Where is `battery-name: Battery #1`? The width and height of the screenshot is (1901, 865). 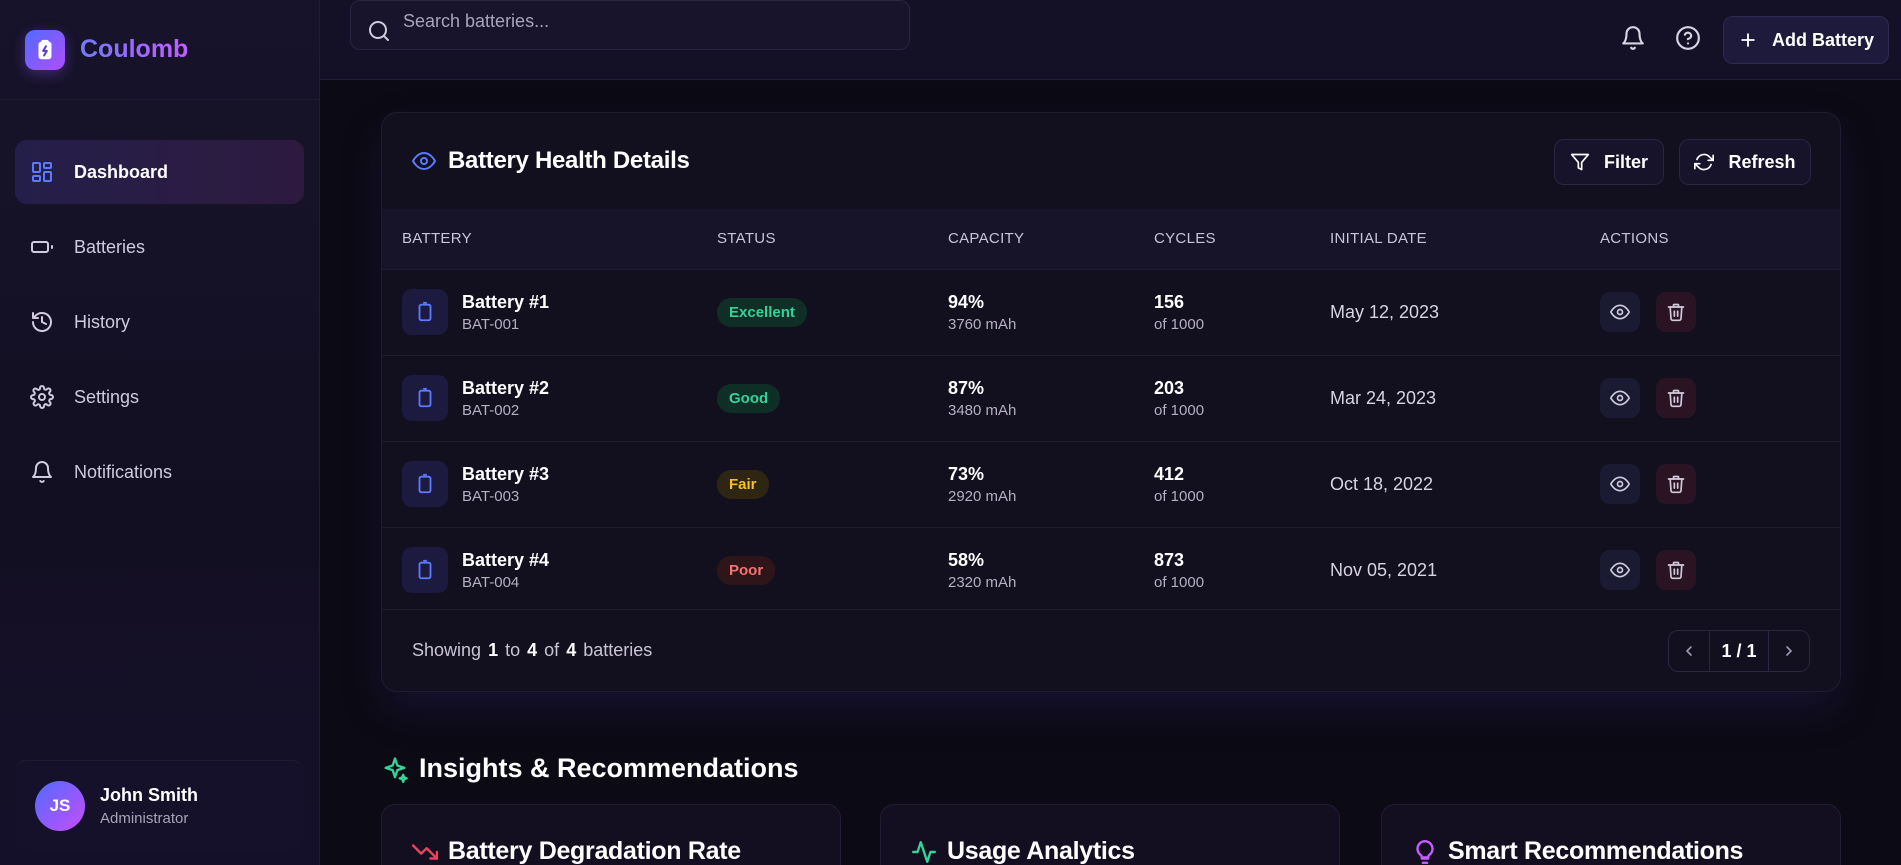
battery-name: Battery #1 is located at coordinates (506, 301).